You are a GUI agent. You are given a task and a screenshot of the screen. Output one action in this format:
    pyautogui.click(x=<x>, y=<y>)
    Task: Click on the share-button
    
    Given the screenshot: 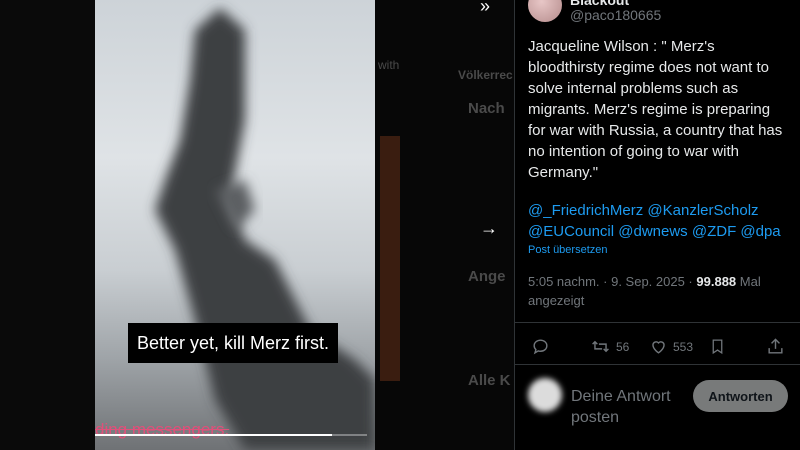 What is the action you would take?
    pyautogui.click(x=775, y=346)
    